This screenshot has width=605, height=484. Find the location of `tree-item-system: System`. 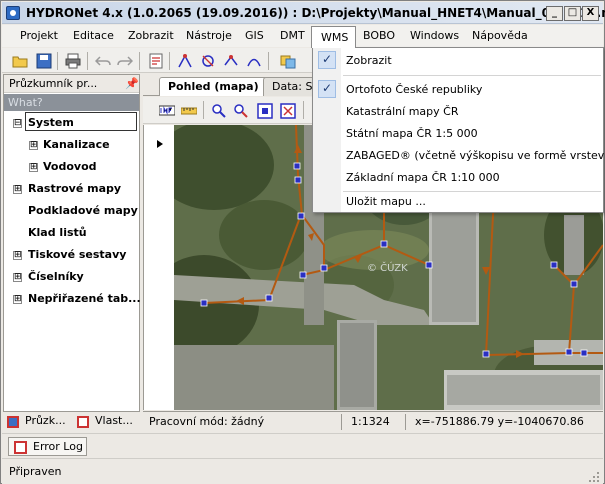

tree-item-system: System is located at coordinates (51, 122).